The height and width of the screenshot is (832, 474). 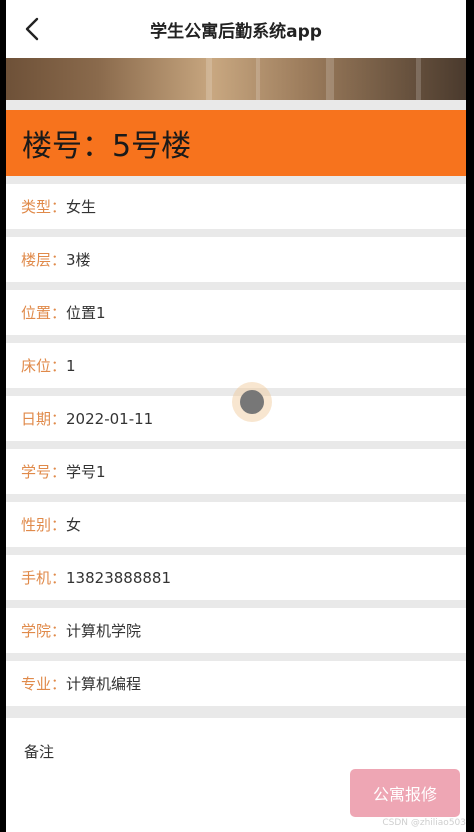 I want to click on apartment-repair-button: 公寓报修, so click(x=405, y=793).